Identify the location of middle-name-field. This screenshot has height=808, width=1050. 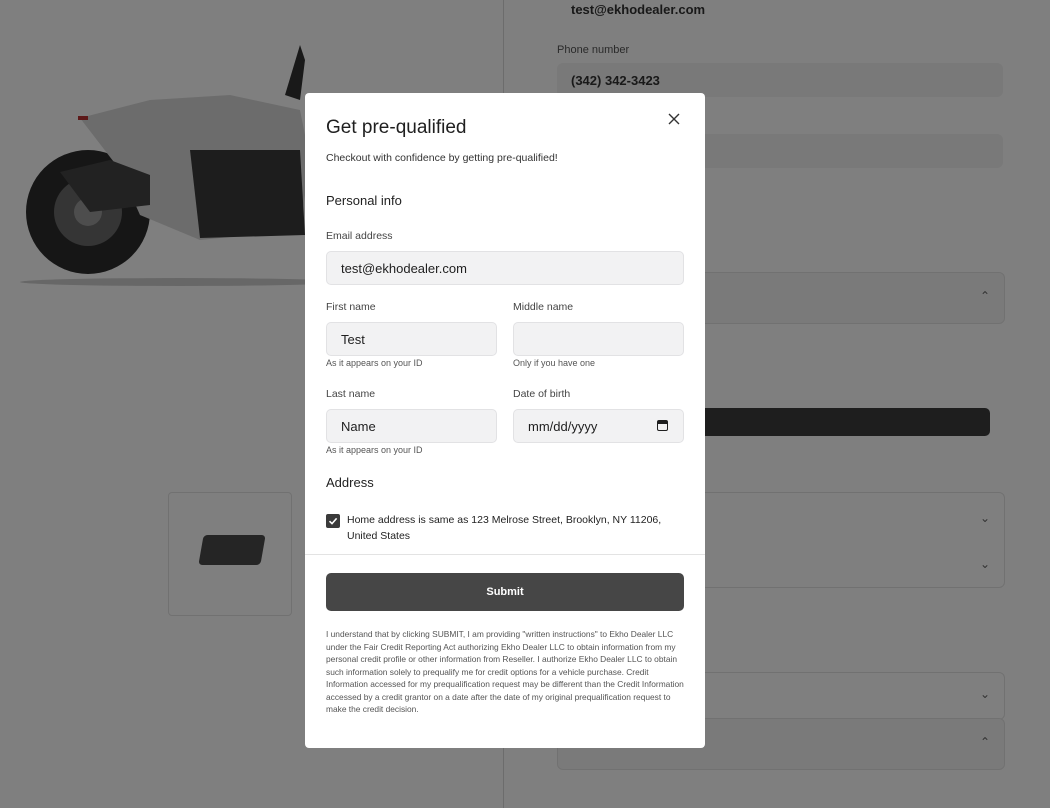
(598, 339).